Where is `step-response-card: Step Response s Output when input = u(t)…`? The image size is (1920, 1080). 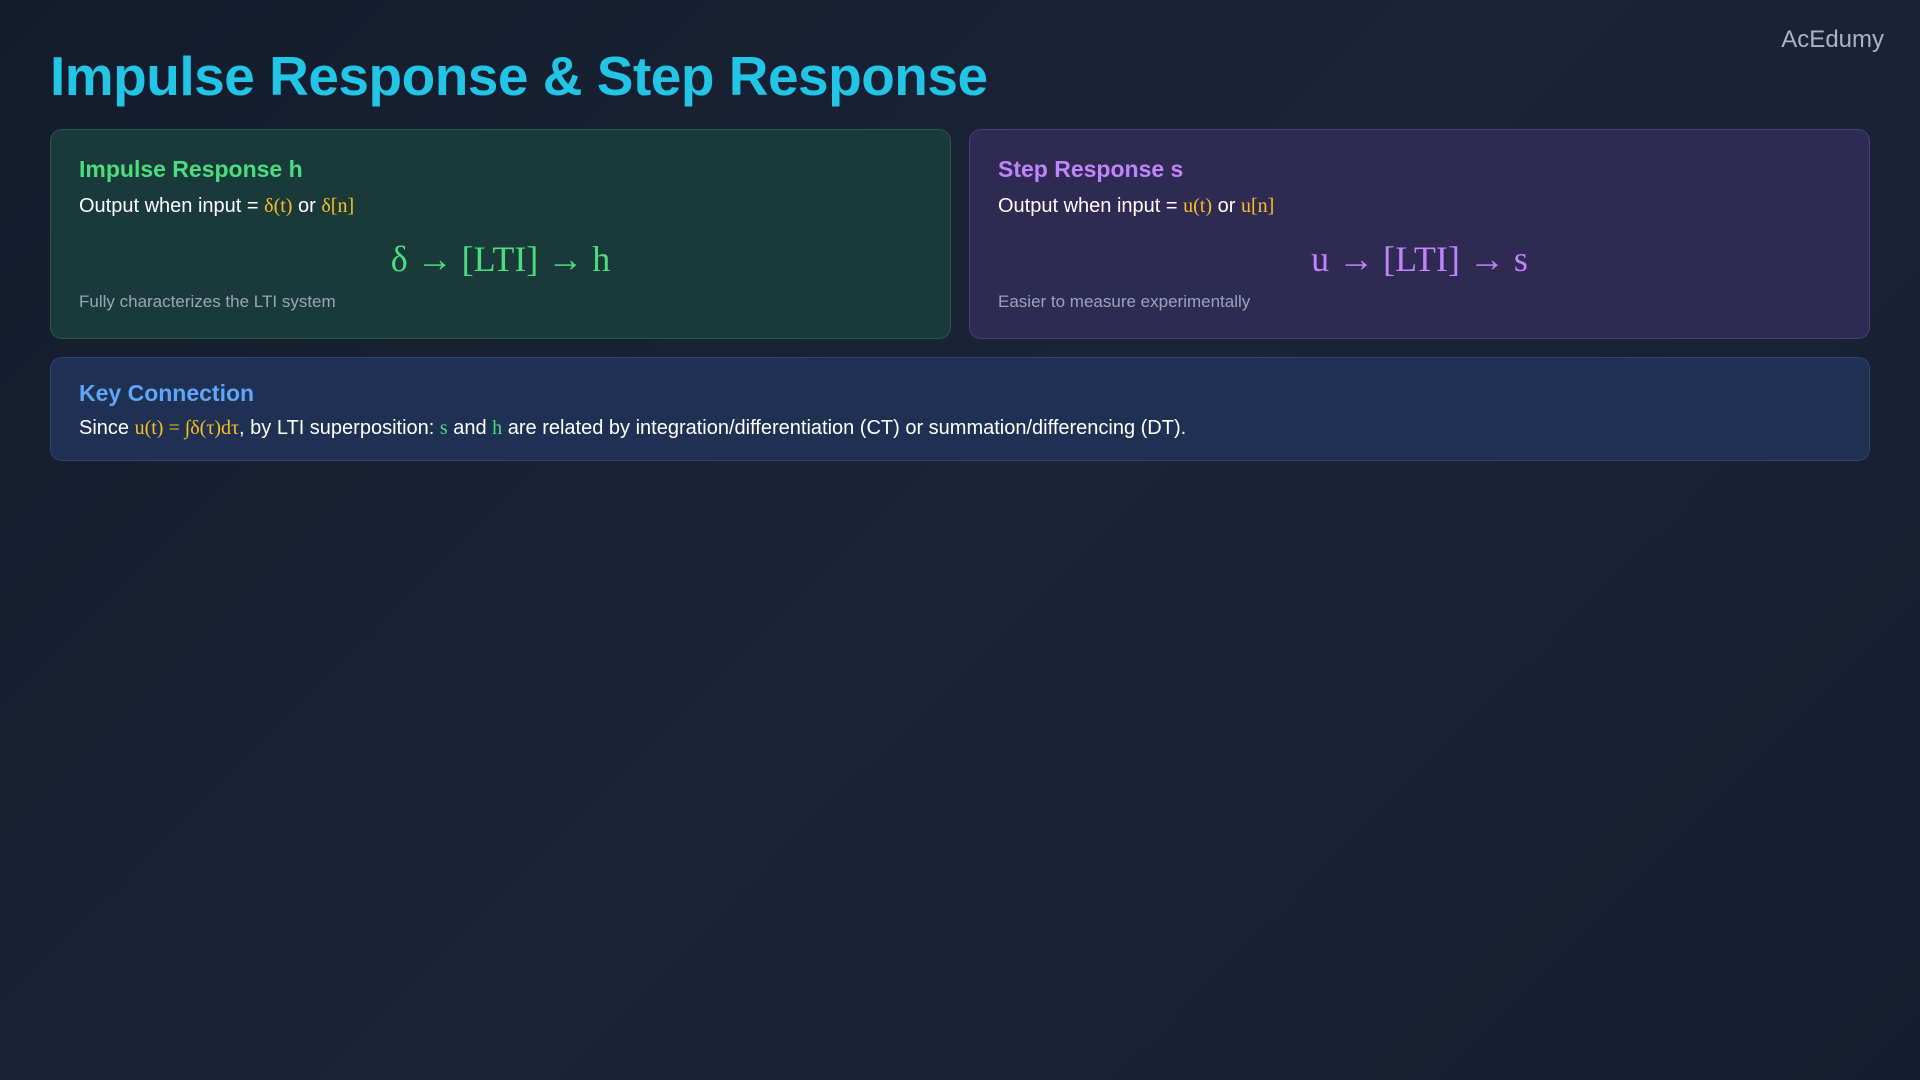
step-response-card: Step Response s Output when input = u(t)… is located at coordinates (1419, 234).